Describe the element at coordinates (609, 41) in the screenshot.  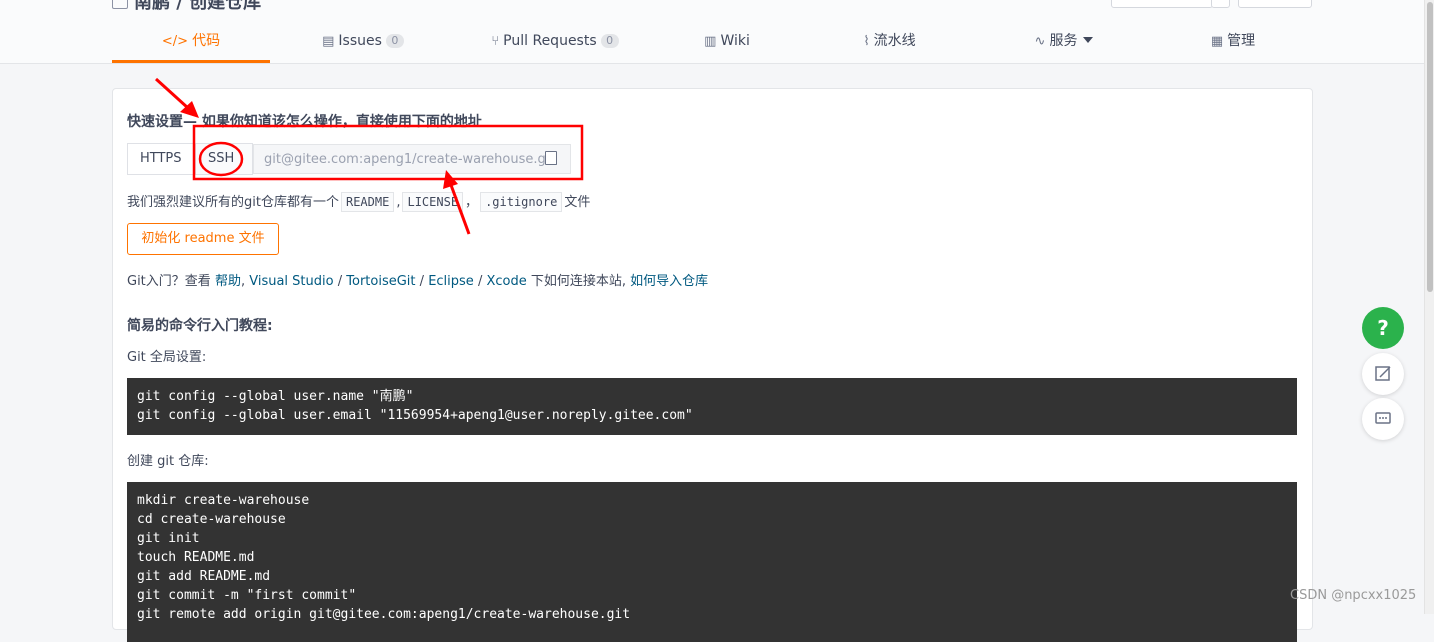
I see `pull-requests-count-badge: 0` at that location.